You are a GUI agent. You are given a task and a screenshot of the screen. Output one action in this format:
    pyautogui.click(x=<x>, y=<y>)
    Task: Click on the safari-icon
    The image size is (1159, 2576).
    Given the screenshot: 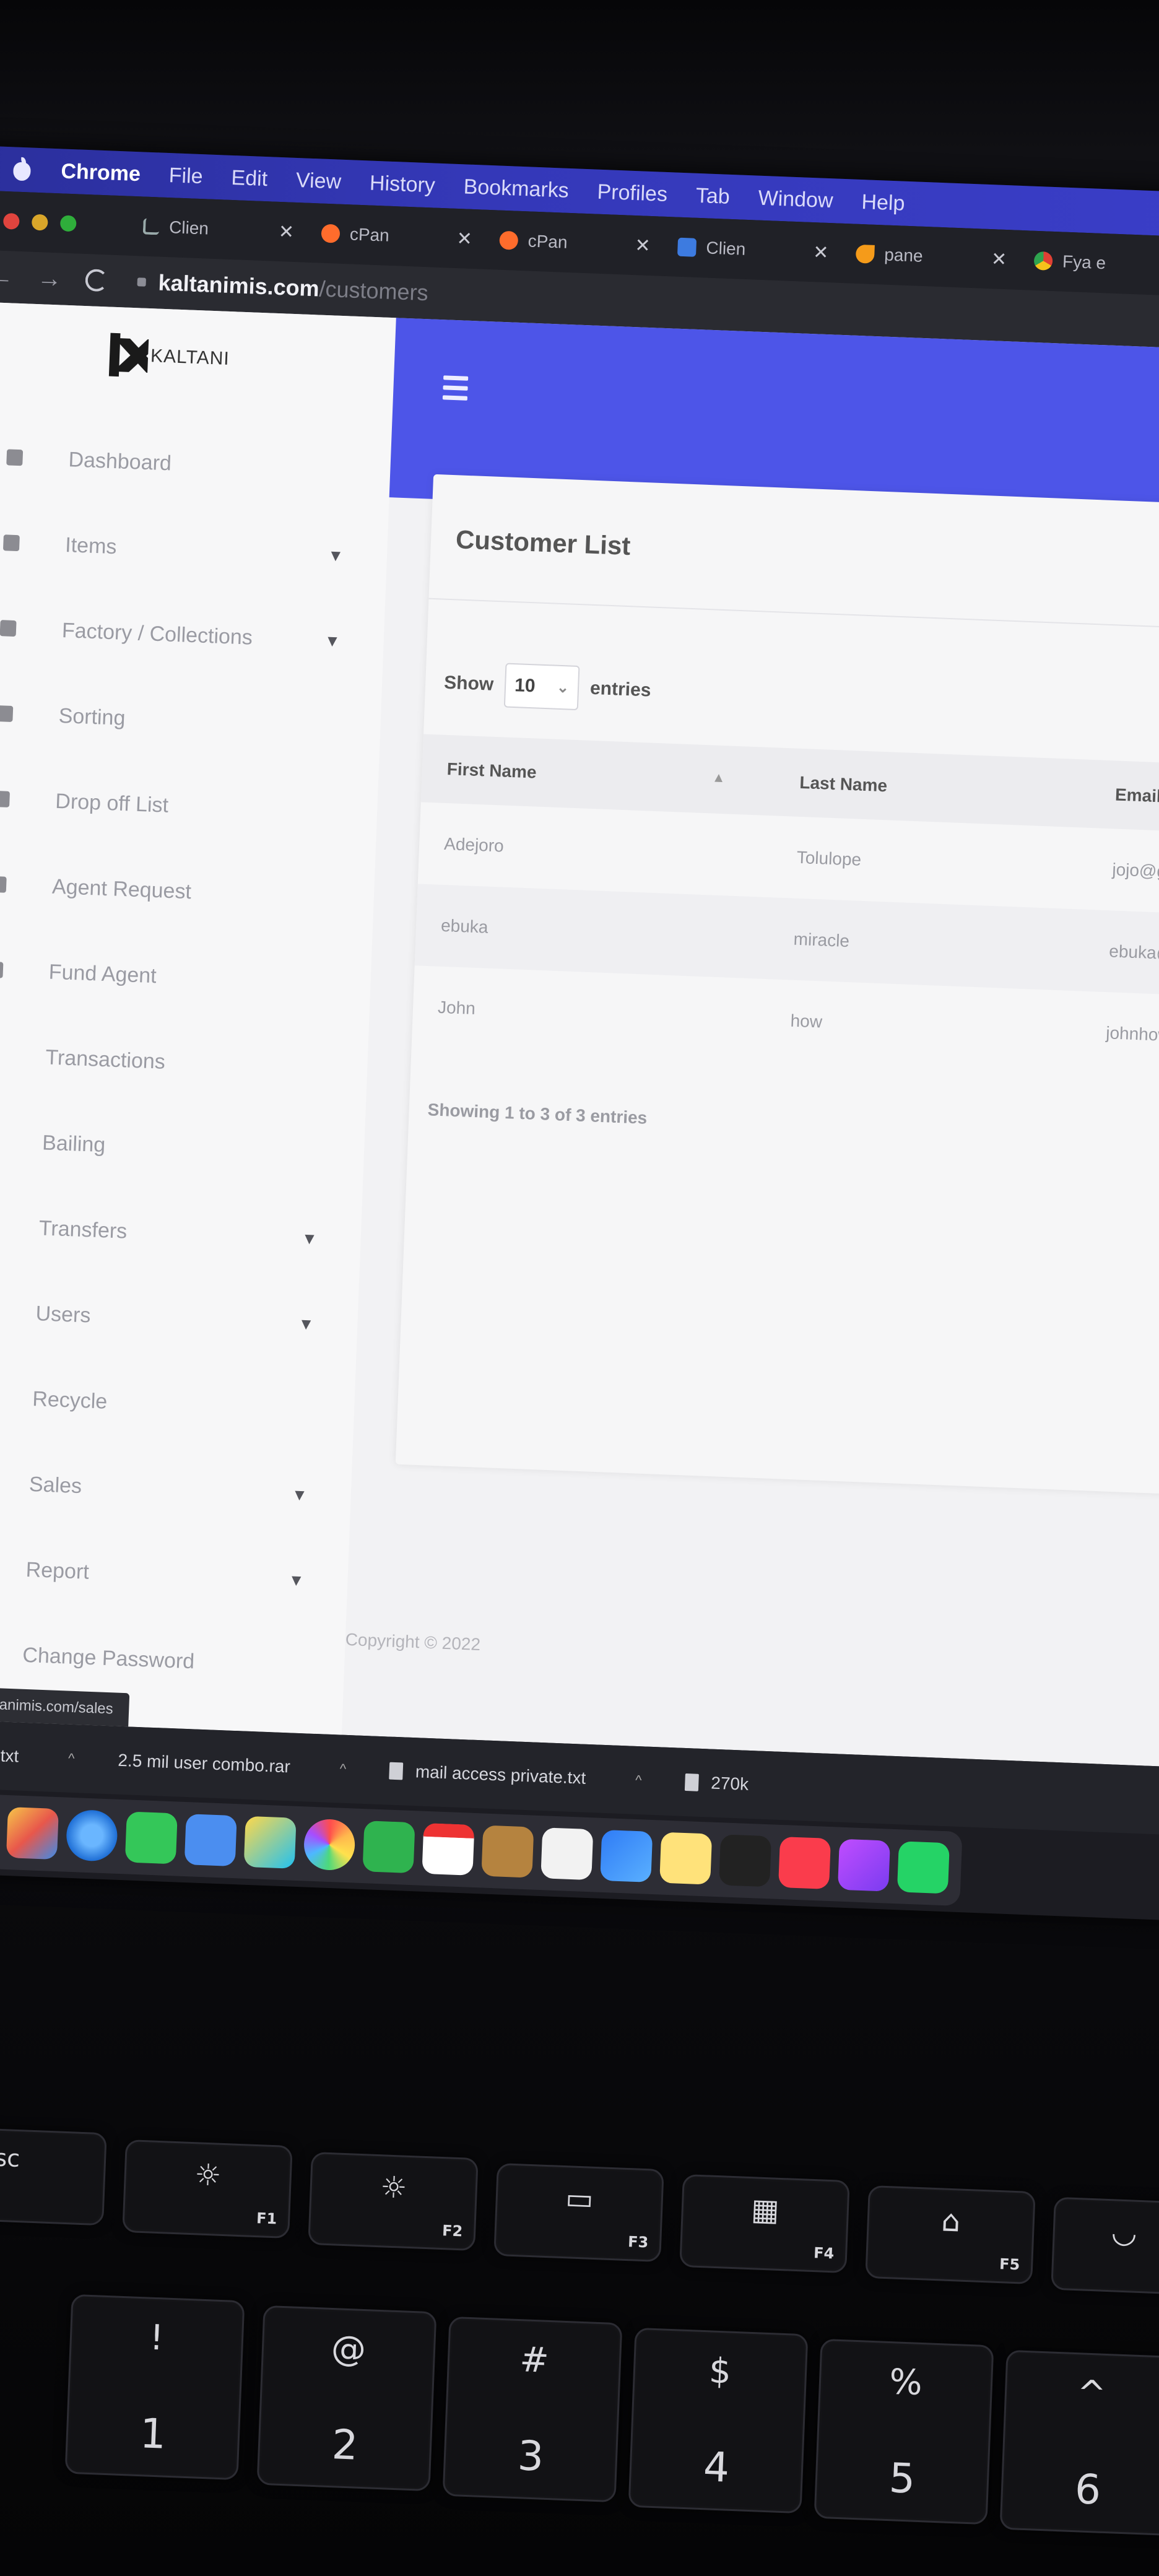 What is the action you would take?
    pyautogui.click(x=91, y=1835)
    